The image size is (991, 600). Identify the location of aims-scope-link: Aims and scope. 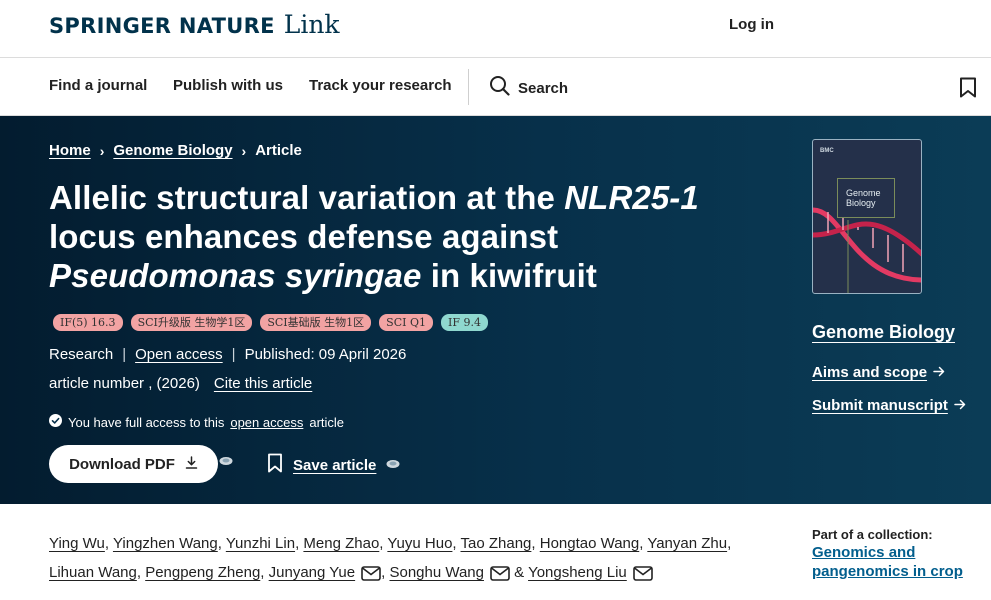
(878, 372).